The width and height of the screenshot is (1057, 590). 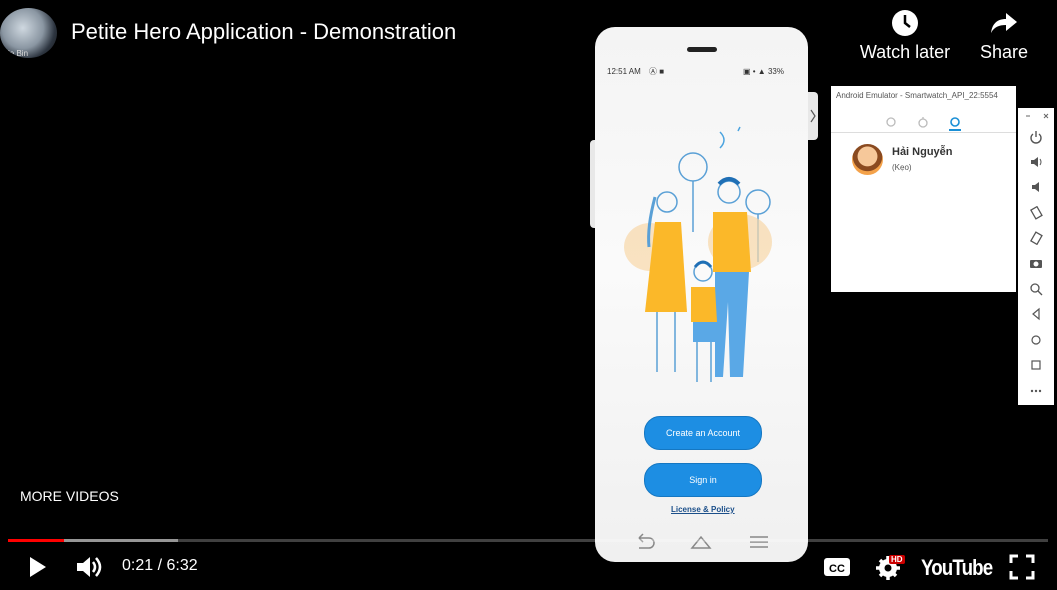 I want to click on time-current: 0:21, so click(x=138, y=565).